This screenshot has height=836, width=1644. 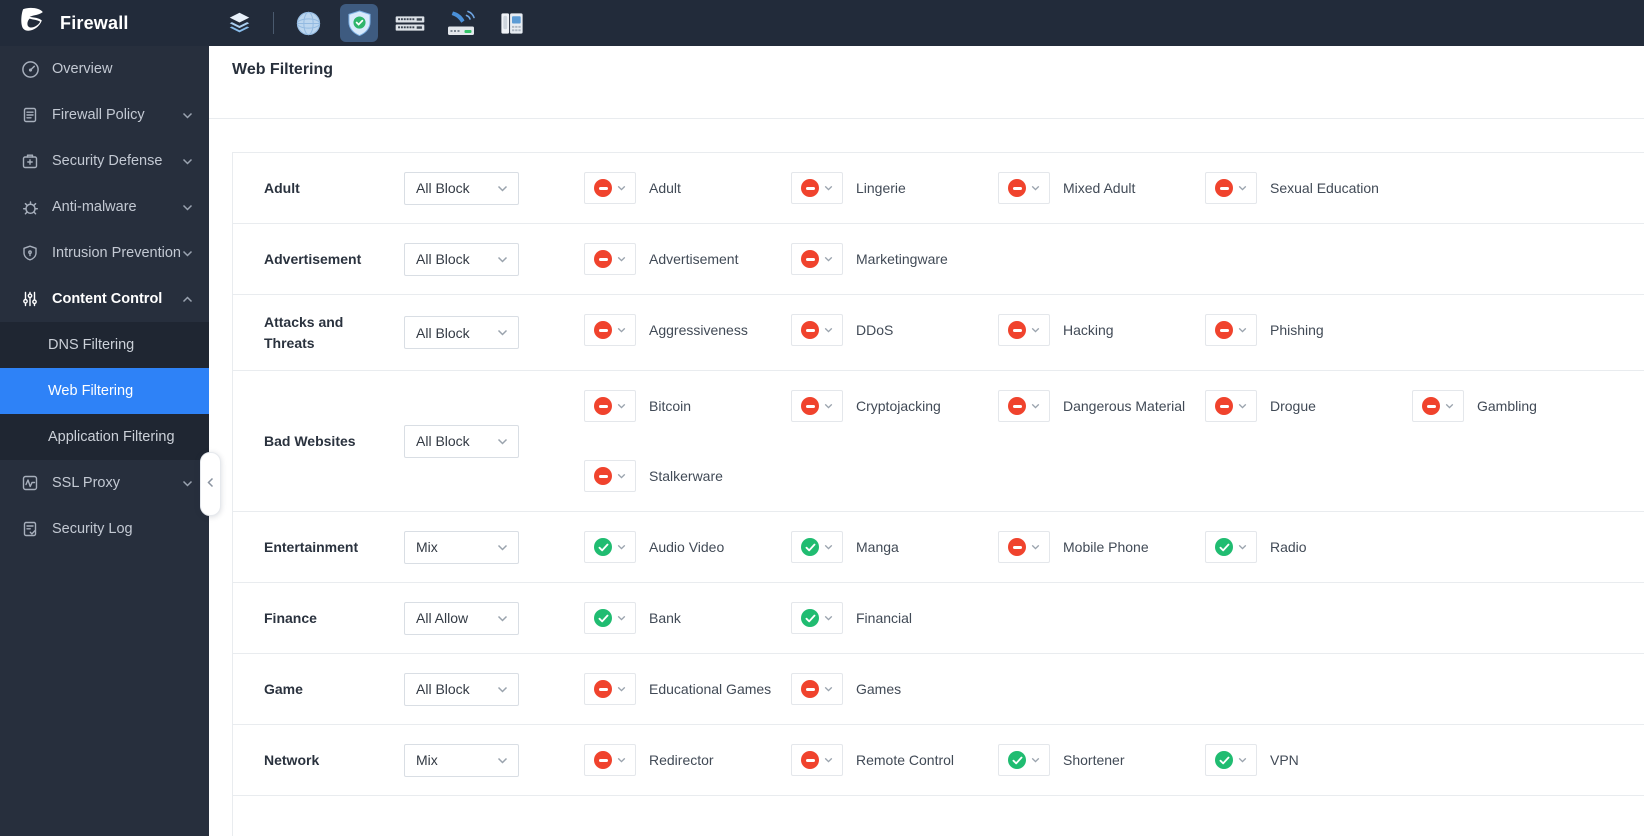 I want to click on sidebar-item-firewall-policy: Firewall Policy, so click(x=104, y=115).